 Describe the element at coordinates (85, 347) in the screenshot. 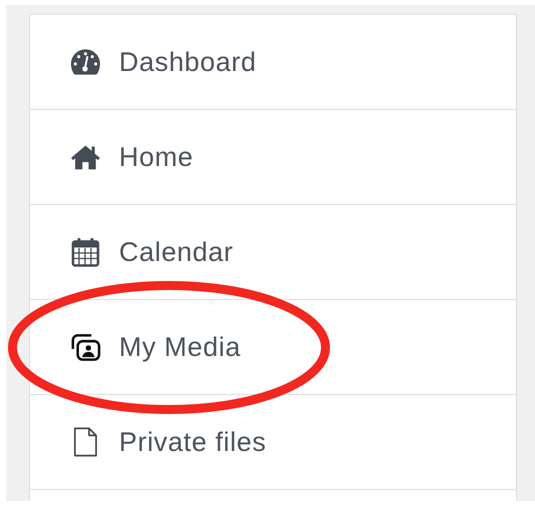

I see `media-icon` at that location.